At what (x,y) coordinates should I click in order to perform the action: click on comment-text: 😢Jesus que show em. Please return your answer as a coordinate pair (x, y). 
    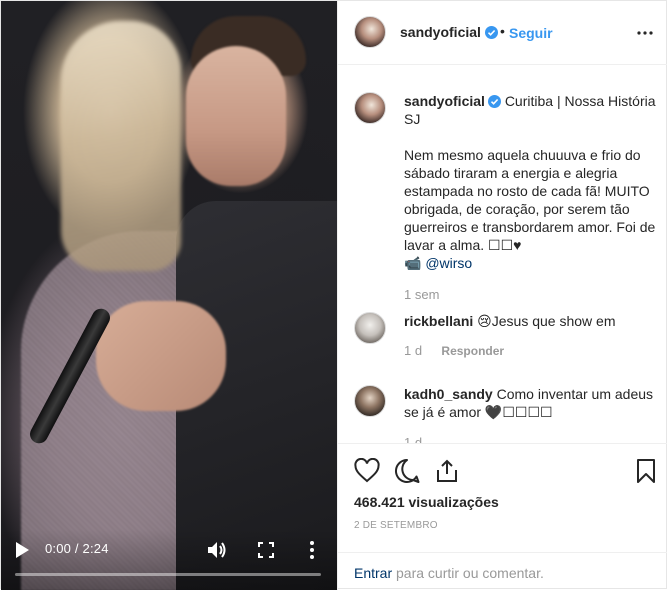
    Looking at the image, I should click on (546, 321).